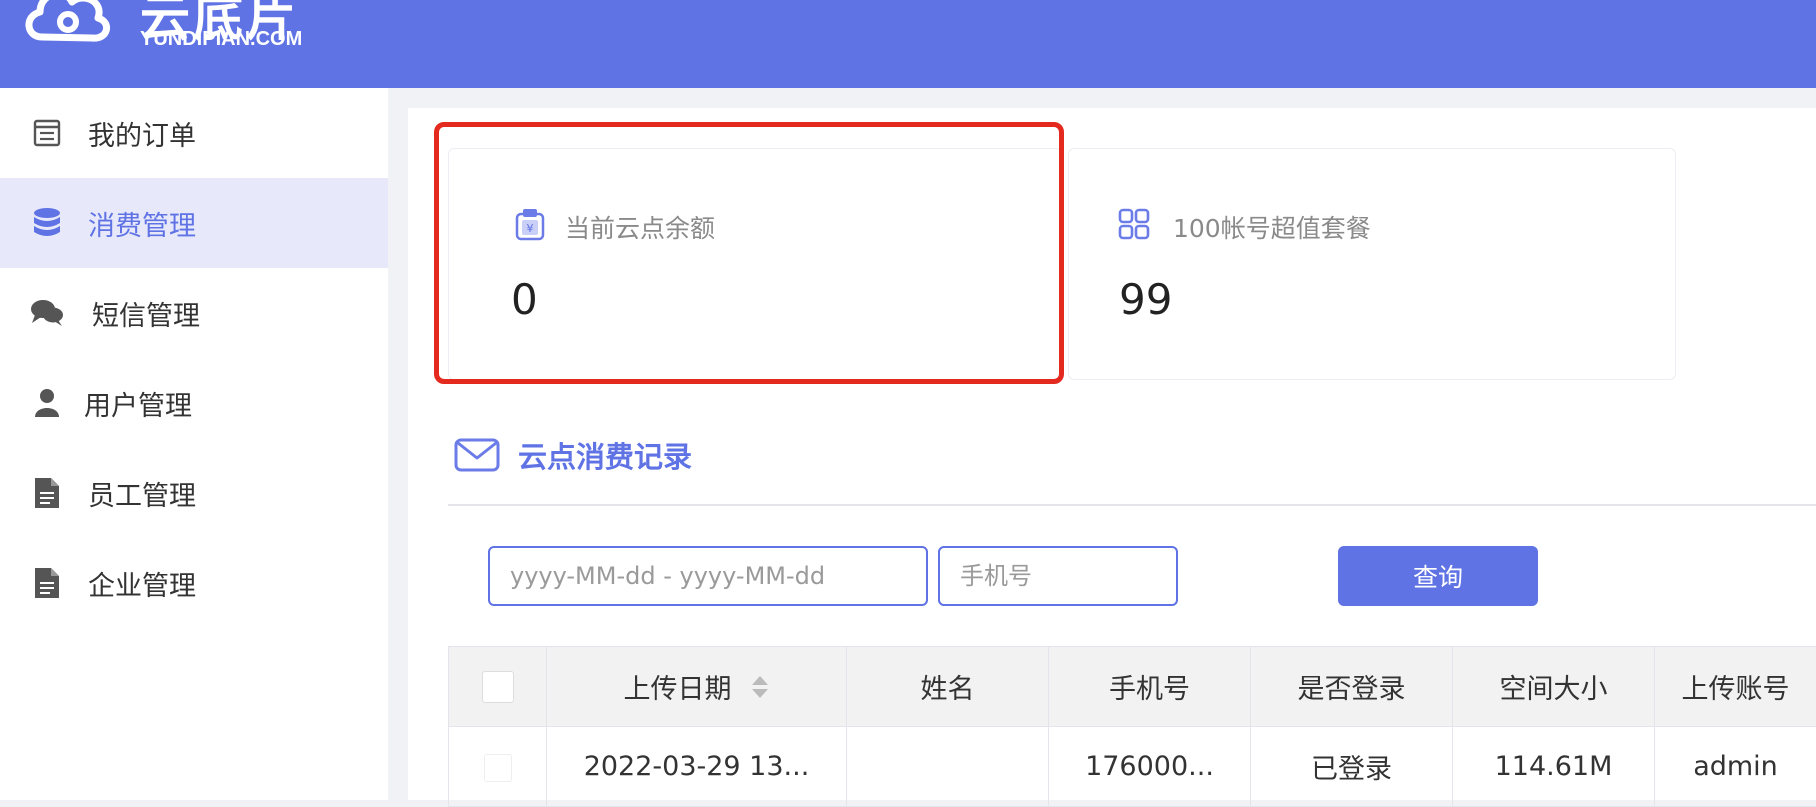 Image resolution: width=1816 pixels, height=807 pixels. I want to click on cloud-logo-icon, so click(67, 26).